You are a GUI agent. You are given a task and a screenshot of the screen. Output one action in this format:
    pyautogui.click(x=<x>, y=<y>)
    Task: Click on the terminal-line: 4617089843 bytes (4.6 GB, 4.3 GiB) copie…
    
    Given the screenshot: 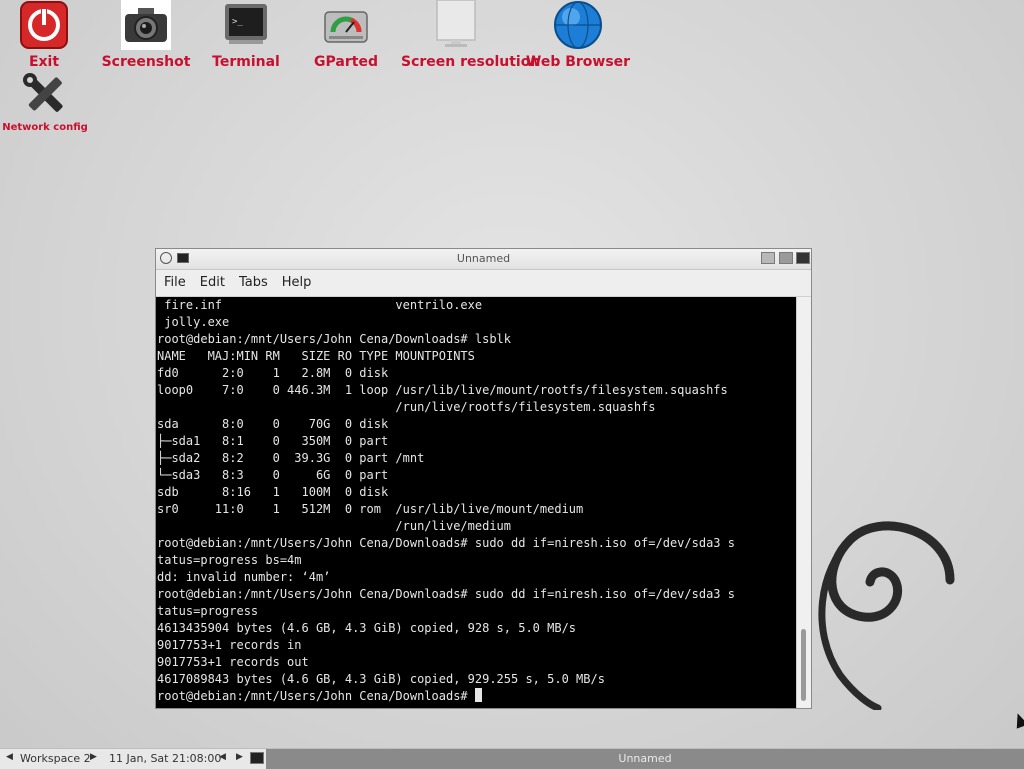 What is the action you would take?
    pyautogui.click(x=381, y=679)
    